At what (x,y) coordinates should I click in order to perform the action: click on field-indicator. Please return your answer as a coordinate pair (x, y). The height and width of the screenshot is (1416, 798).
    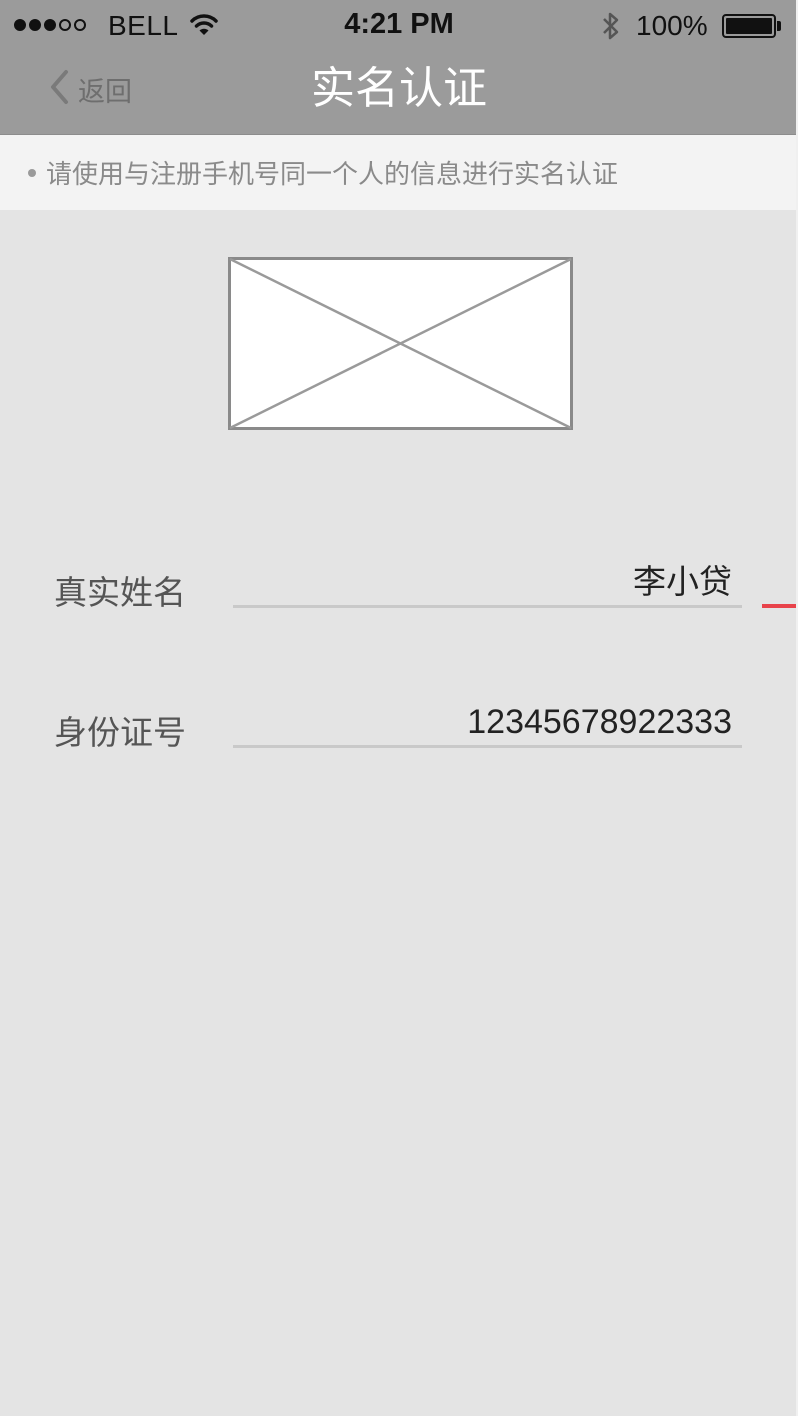
    Looking at the image, I should click on (780, 606).